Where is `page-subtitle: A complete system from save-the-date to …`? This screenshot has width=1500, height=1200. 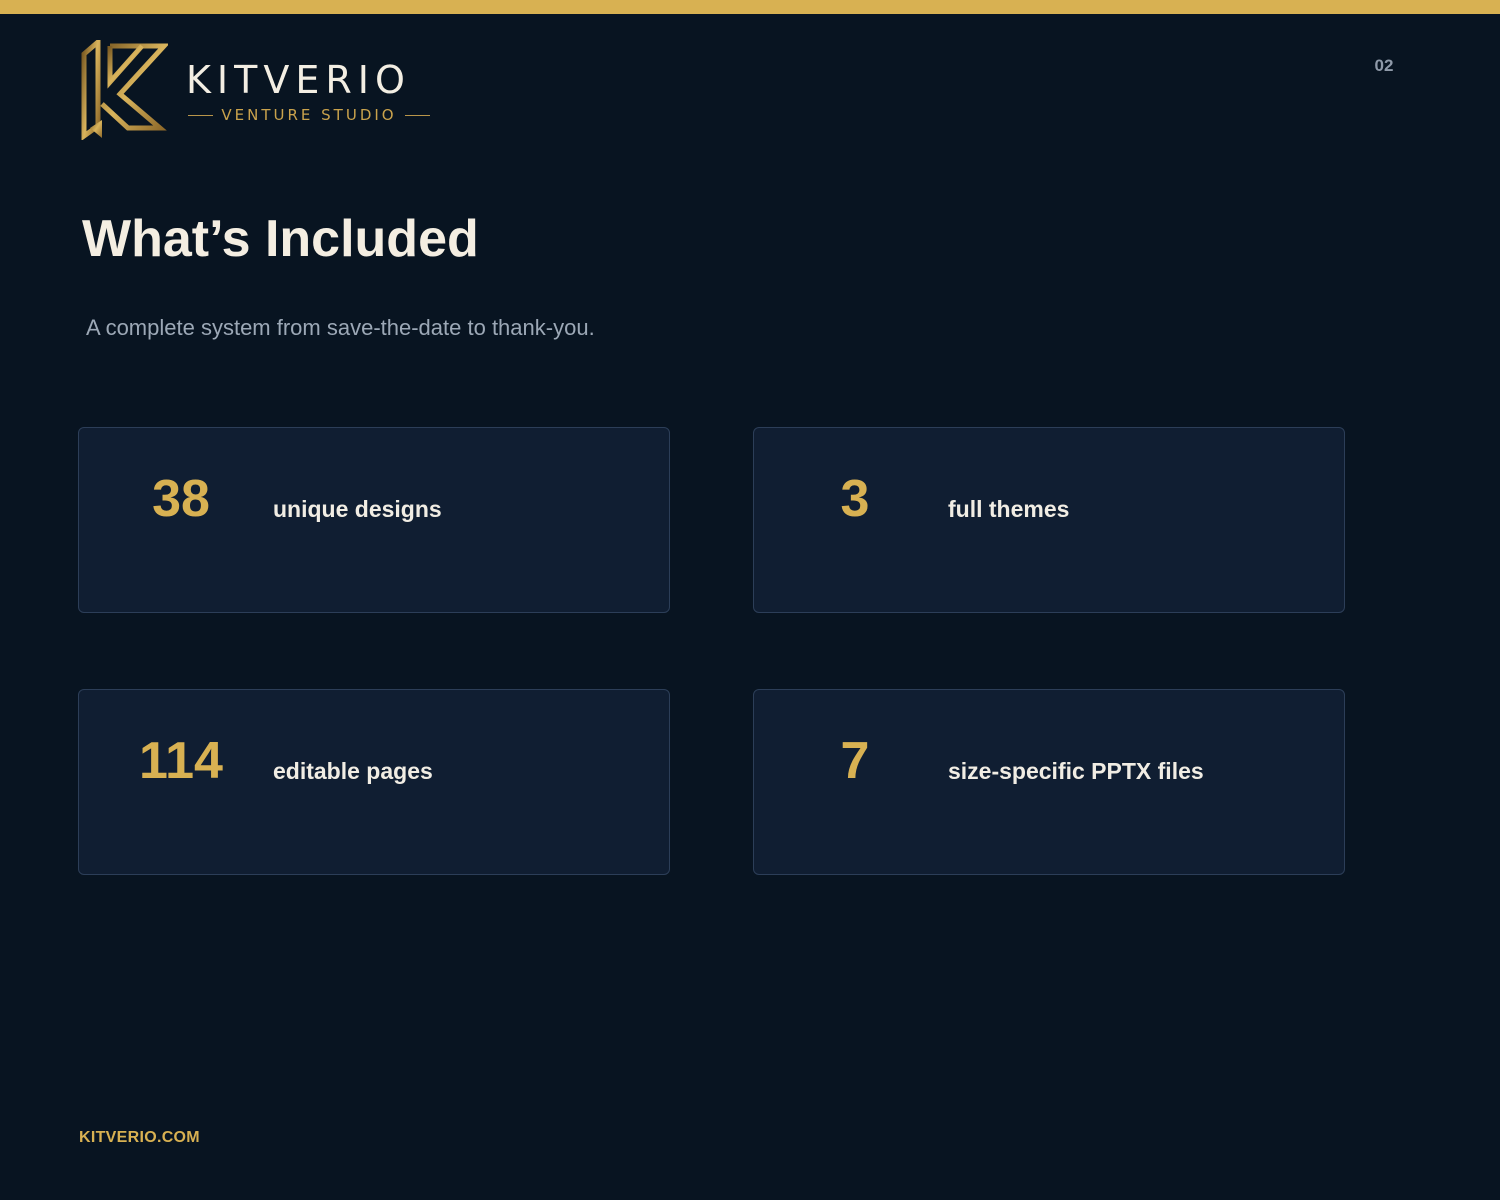
page-subtitle: A complete system from save-the-date to … is located at coordinates (340, 327).